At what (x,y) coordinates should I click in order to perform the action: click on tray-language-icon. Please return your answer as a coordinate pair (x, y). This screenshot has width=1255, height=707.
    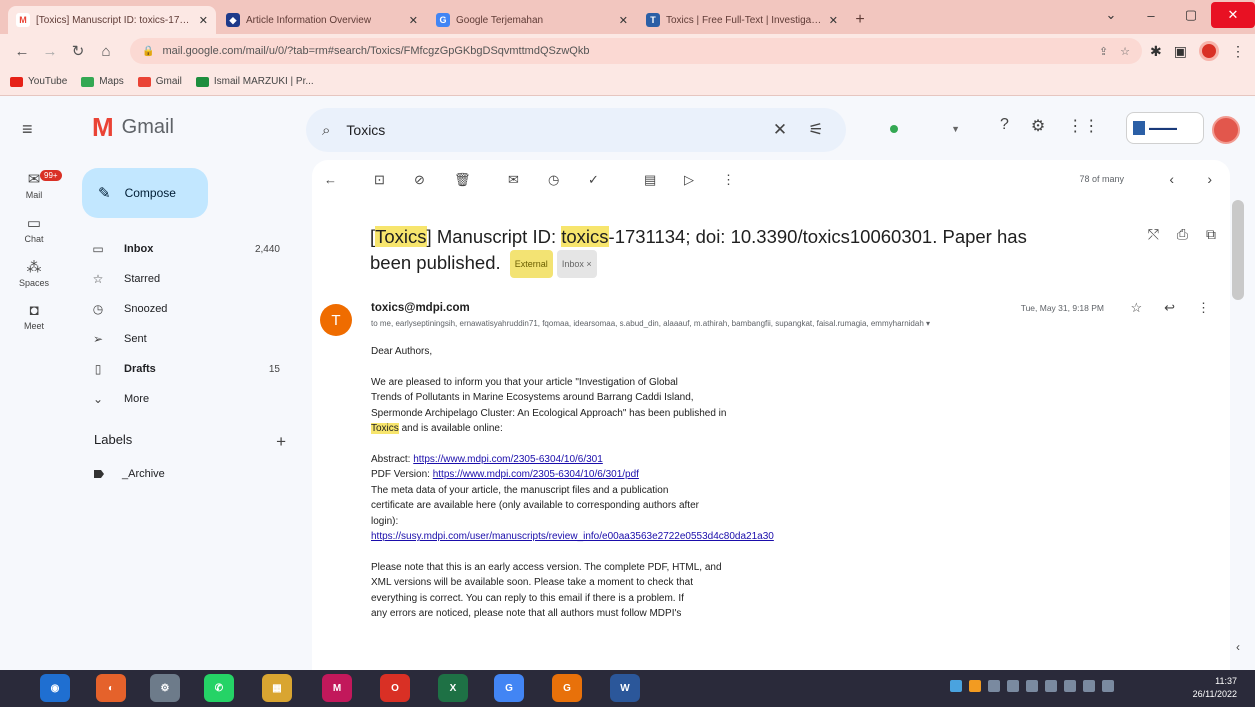
    Looking at the image, I should click on (1089, 686).